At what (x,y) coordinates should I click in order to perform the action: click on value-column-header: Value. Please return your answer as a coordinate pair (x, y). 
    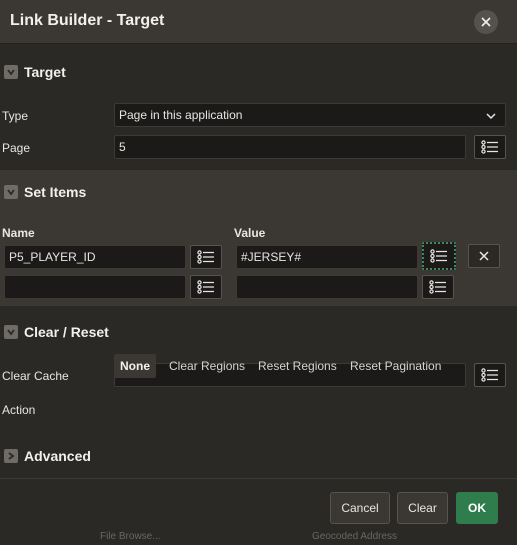
    Looking at the image, I should click on (250, 233).